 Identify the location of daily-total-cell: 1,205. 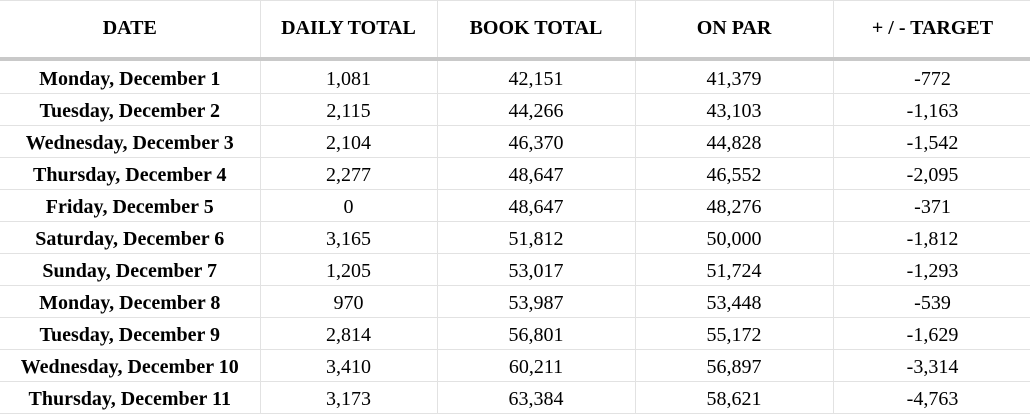
(349, 269).